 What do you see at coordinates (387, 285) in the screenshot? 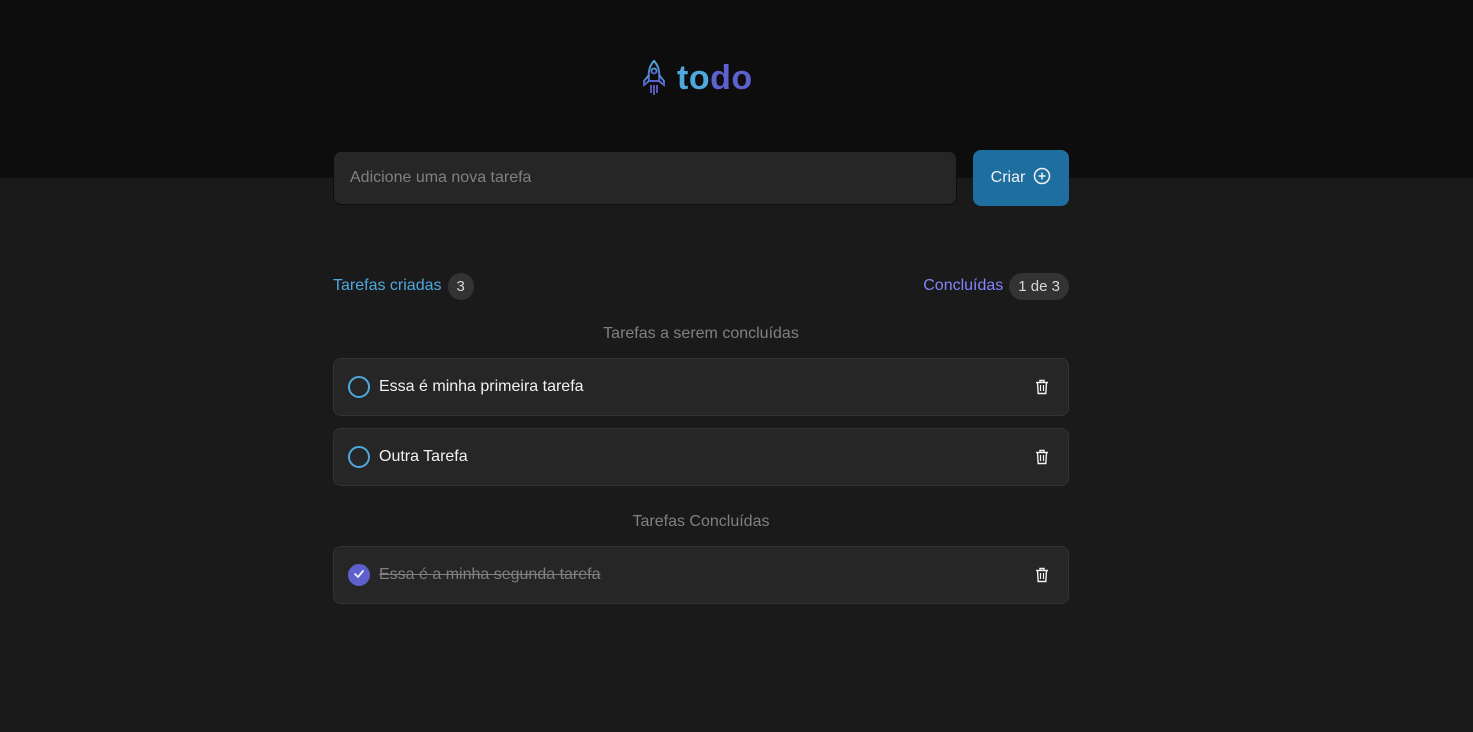
I see `created-label: Tarefas criadas` at bounding box center [387, 285].